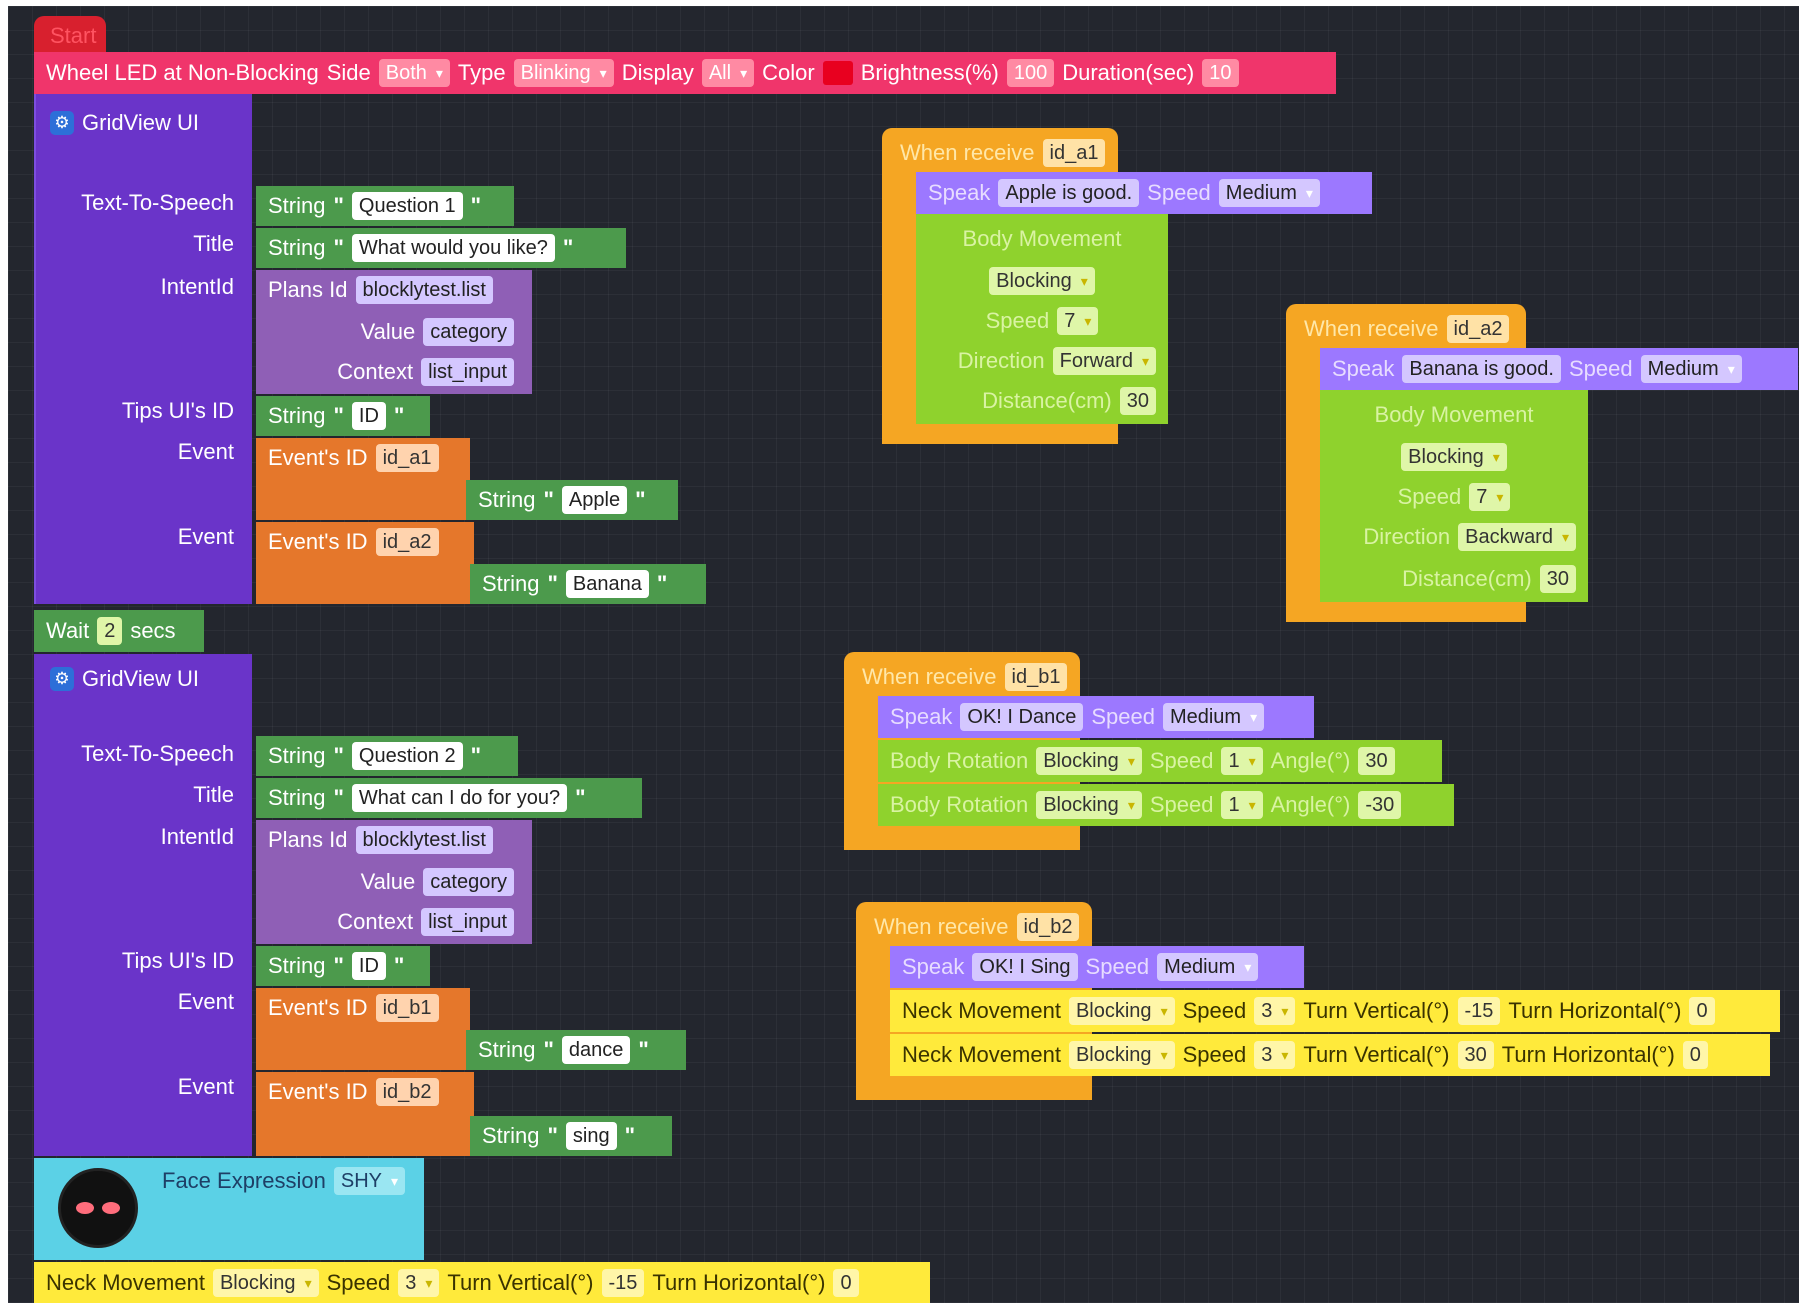  Describe the element at coordinates (407, 756) in the screenshot. I see `tts-text-field: Question 2` at that location.